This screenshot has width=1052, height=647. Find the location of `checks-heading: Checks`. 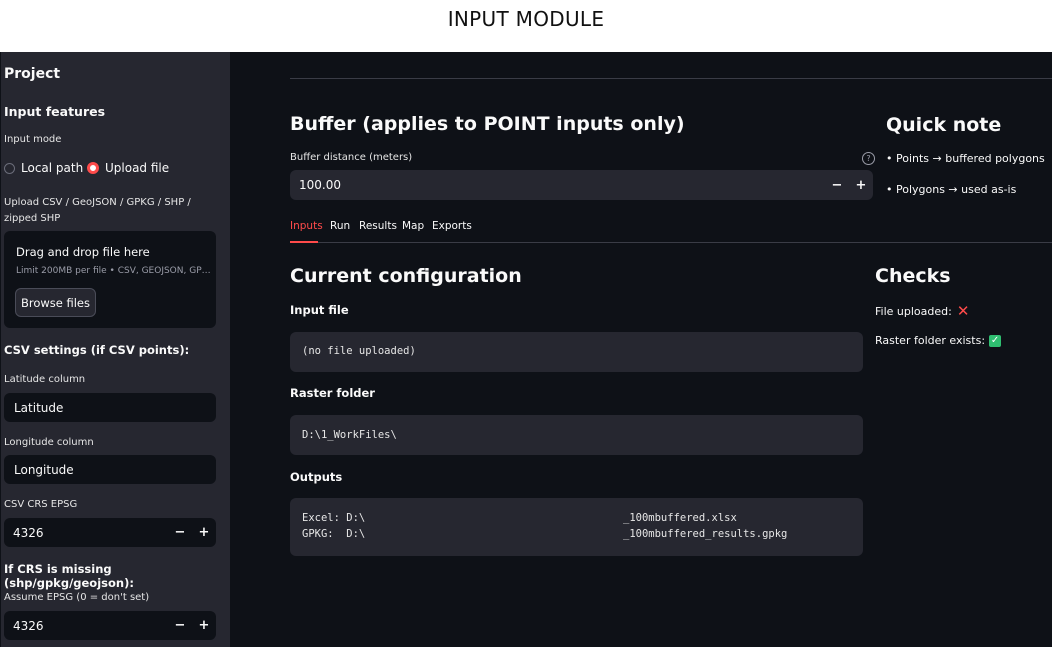

checks-heading: Checks is located at coordinates (913, 276).